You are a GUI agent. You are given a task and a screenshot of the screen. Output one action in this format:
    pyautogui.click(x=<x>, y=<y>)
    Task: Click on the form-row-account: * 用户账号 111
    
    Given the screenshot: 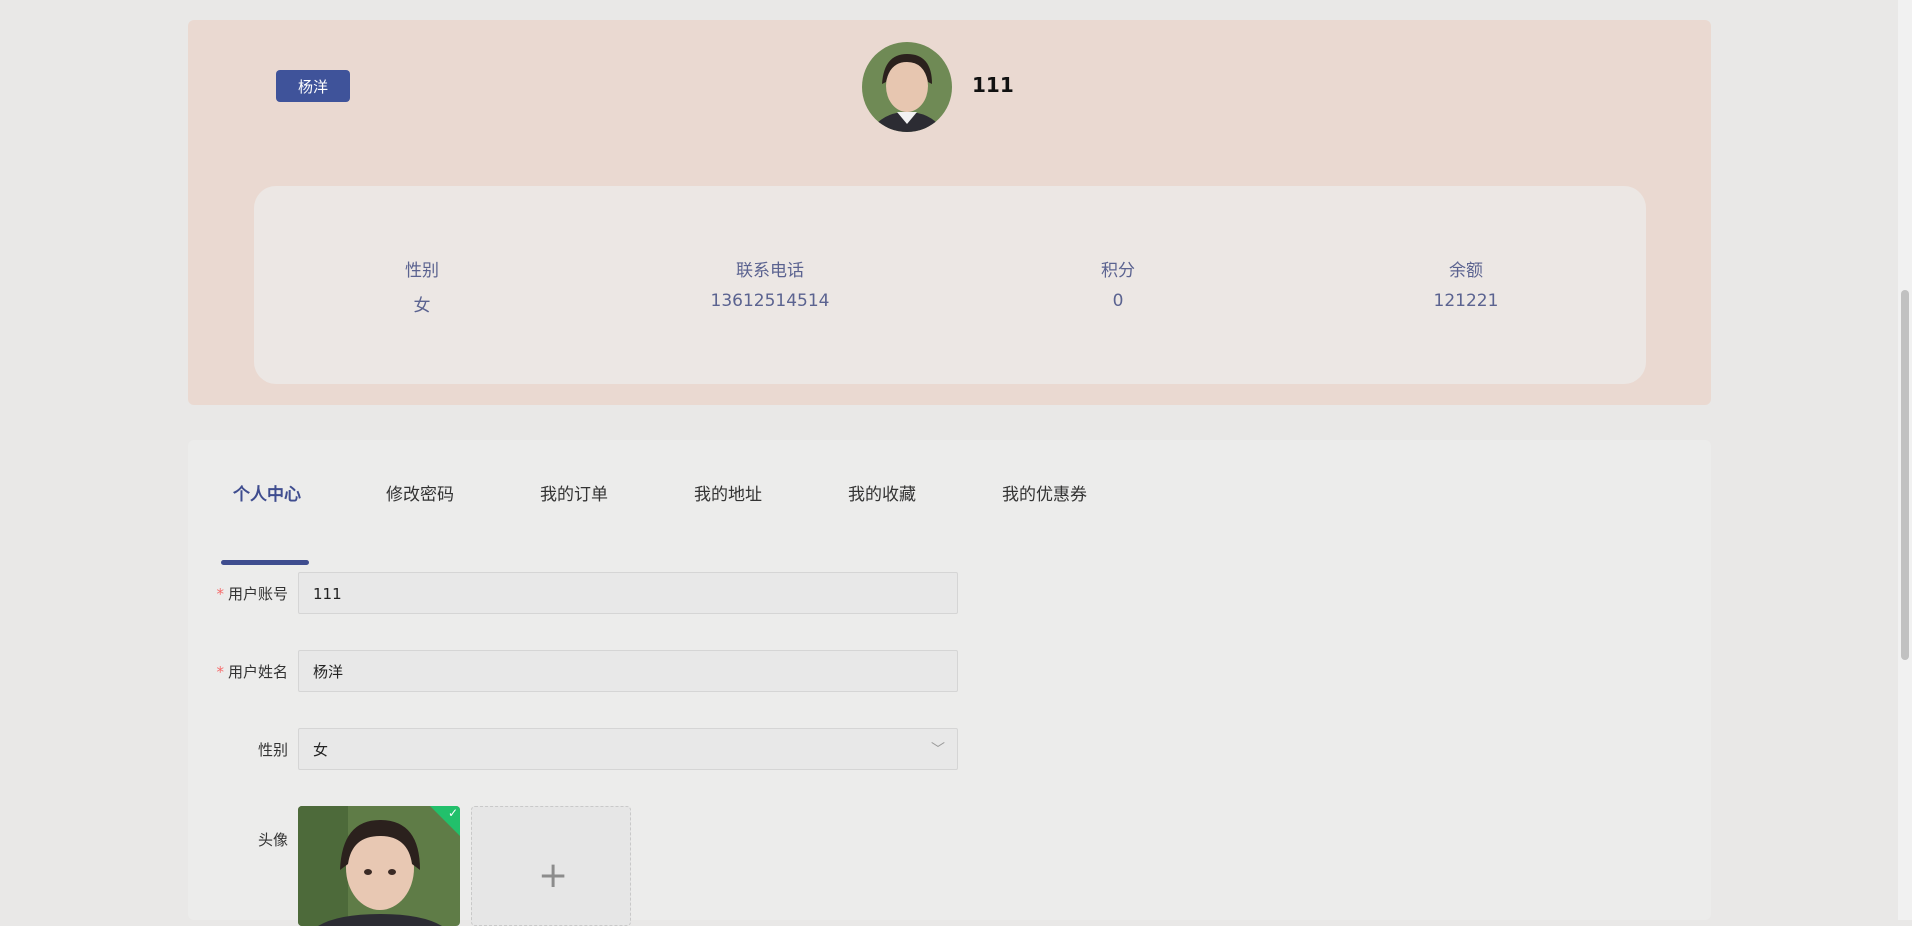 What is the action you would take?
    pyautogui.click(x=638, y=594)
    